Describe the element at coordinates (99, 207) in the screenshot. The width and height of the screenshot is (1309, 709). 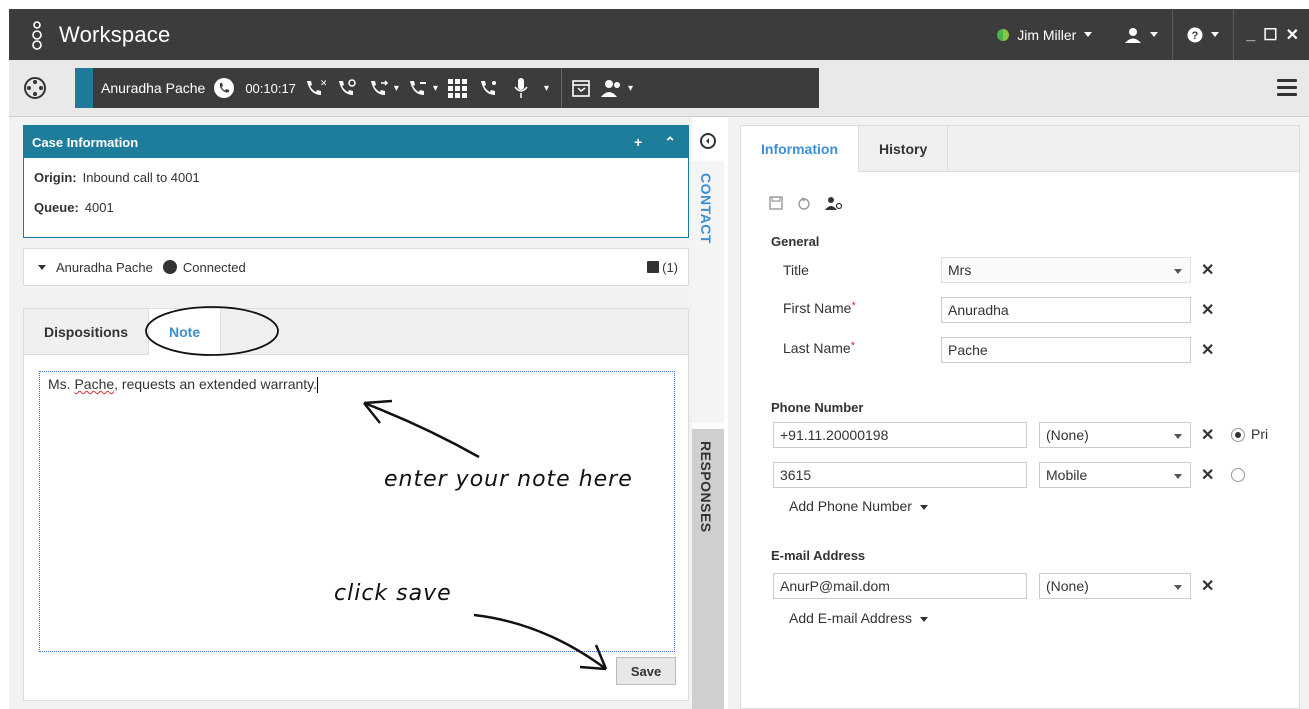
I see `queue-value: 4001` at that location.